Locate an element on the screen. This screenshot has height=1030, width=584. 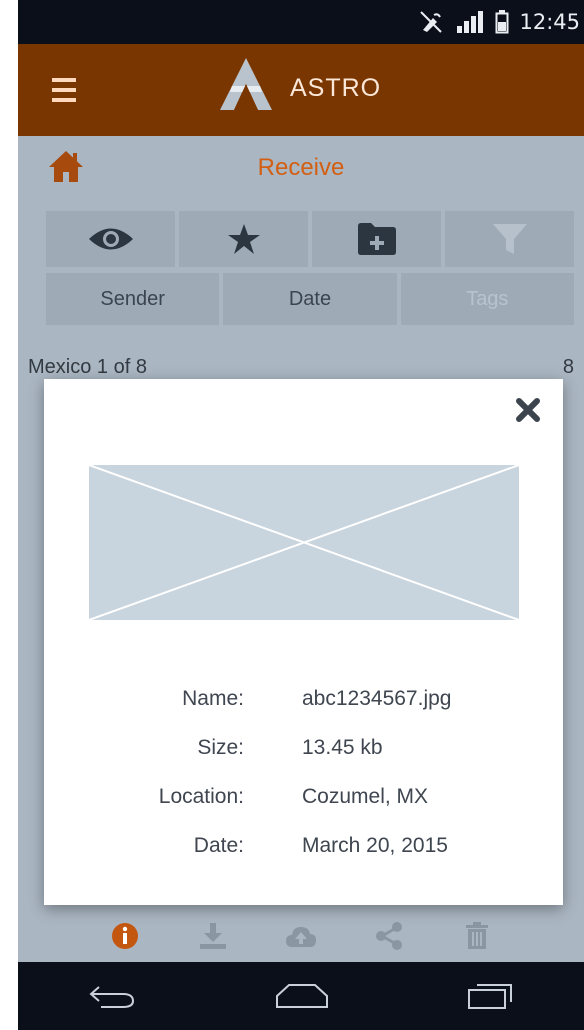
bottom-action-bar is located at coordinates (301, 936).